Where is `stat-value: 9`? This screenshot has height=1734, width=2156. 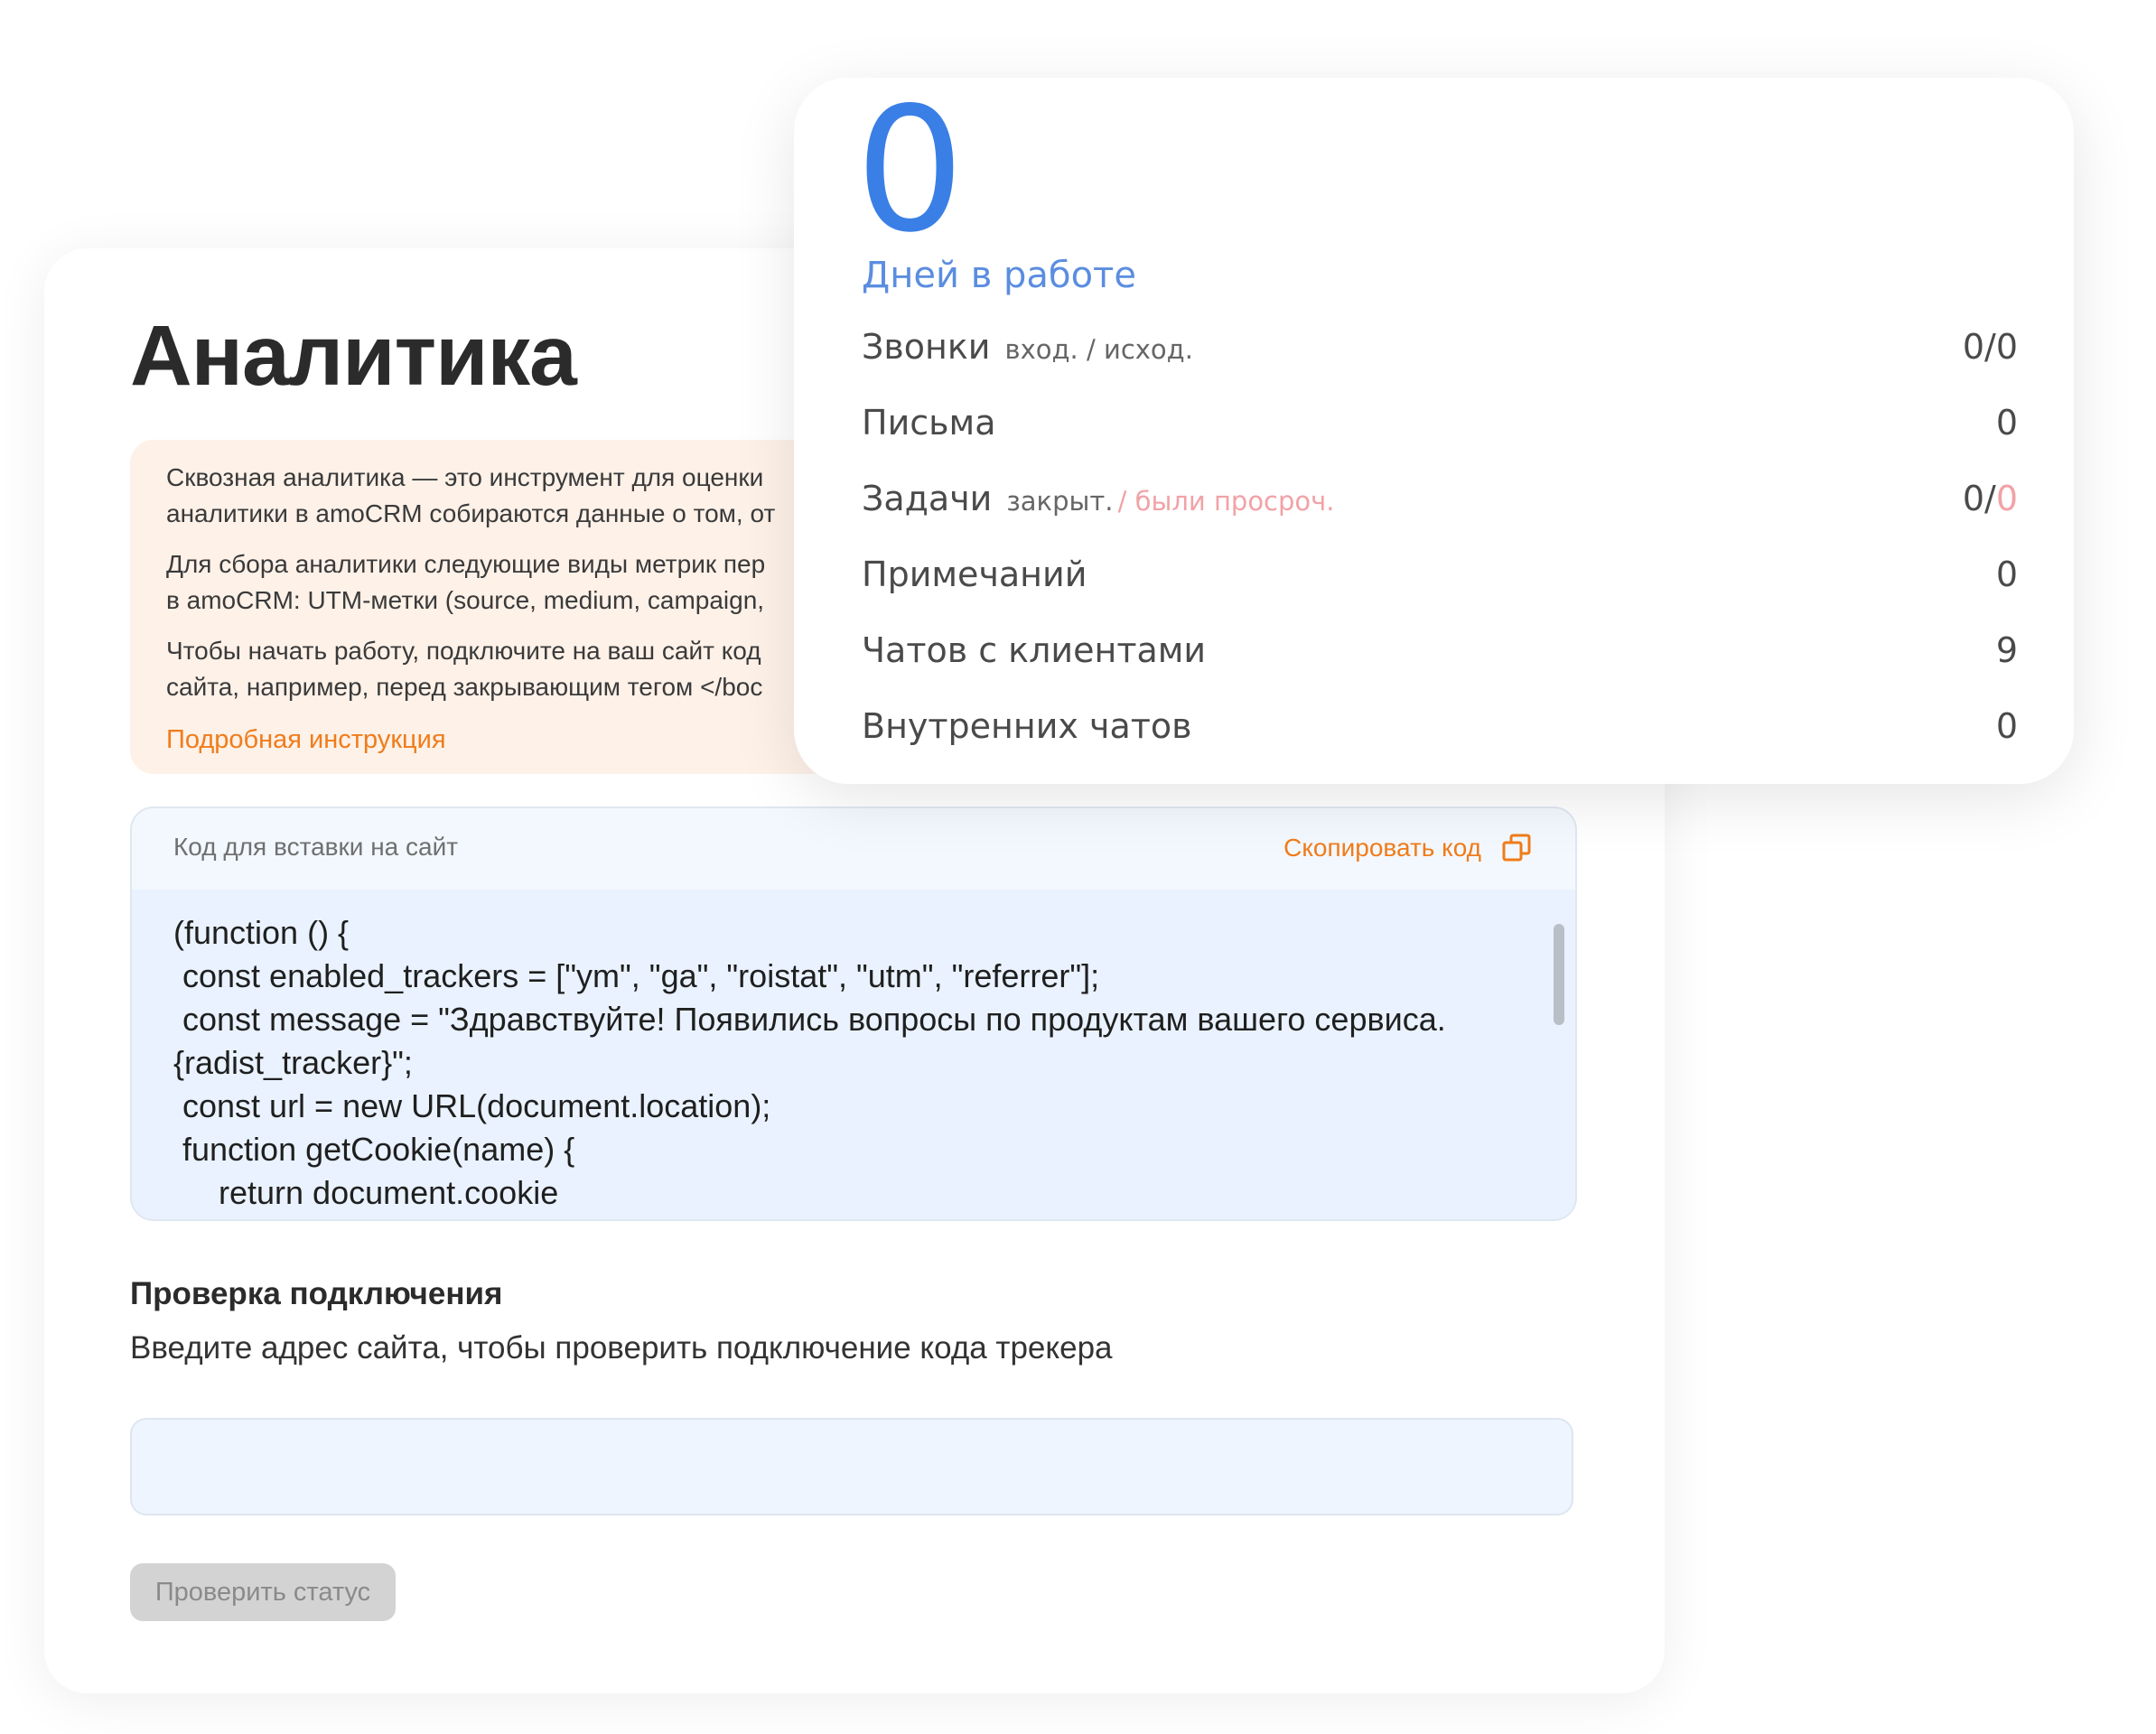 stat-value: 9 is located at coordinates (2007, 650).